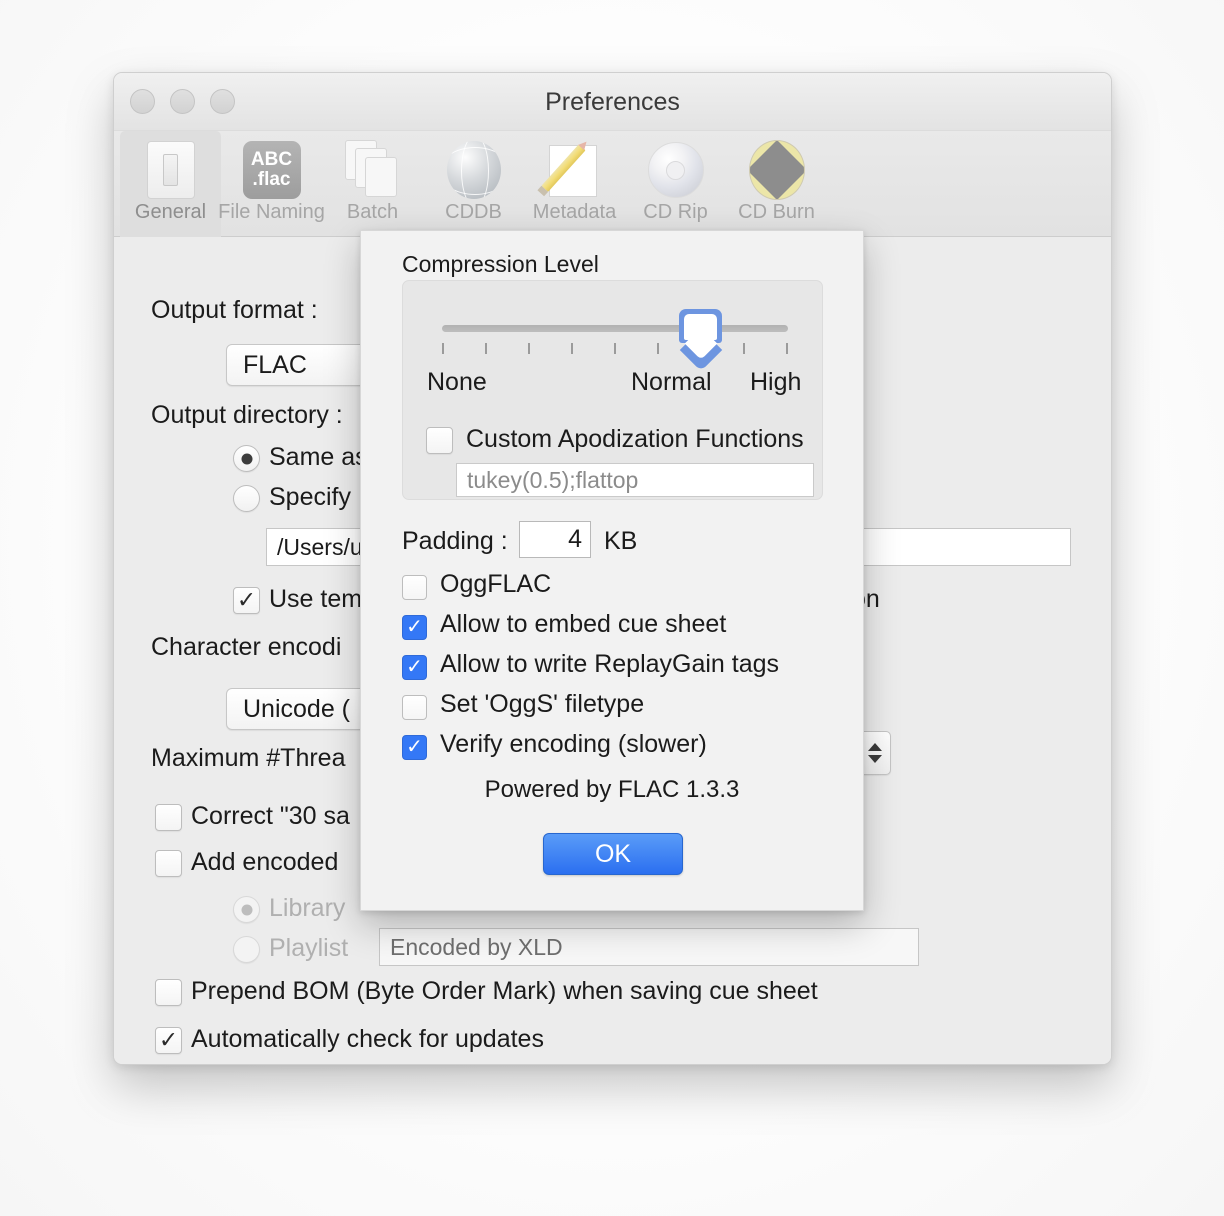  I want to click on tab-batch-label: Batch, so click(372, 212).